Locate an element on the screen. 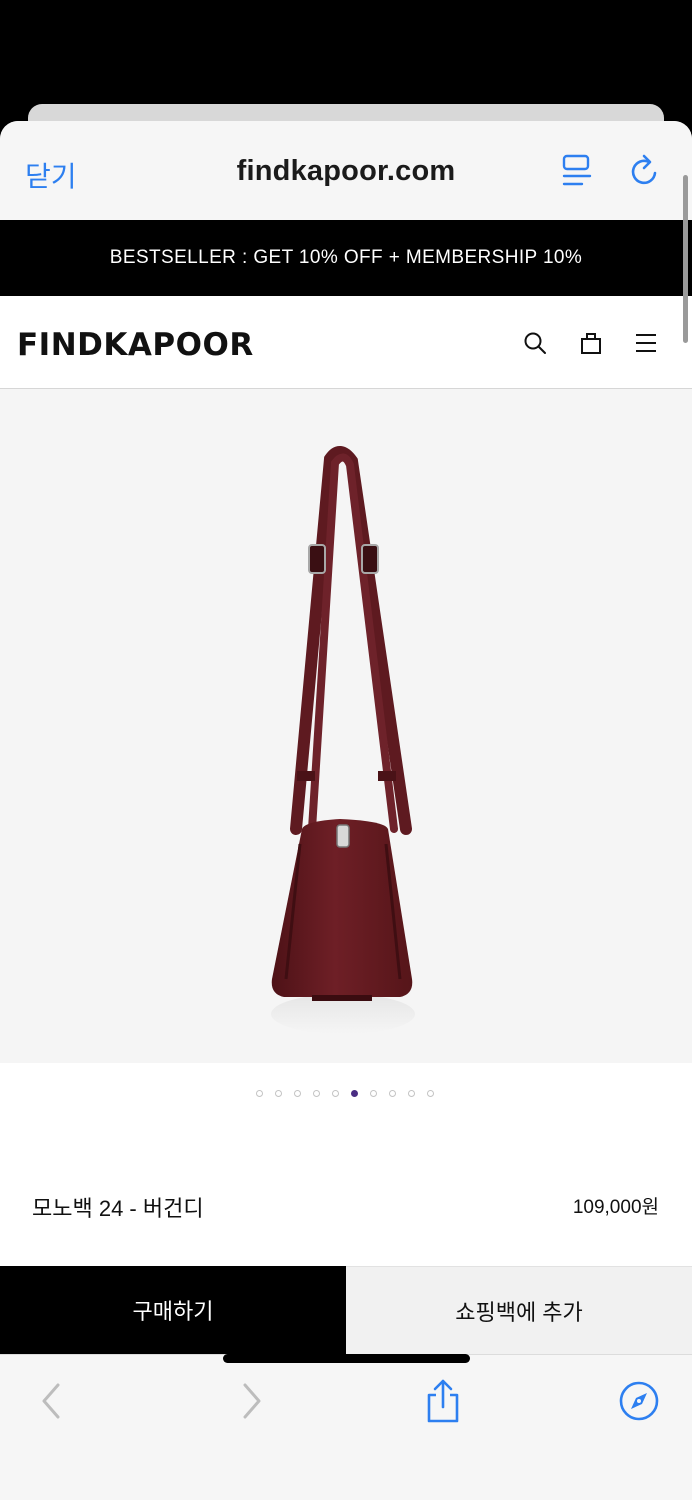 This screenshot has width=692, height=1500. product-price: 109,000원 is located at coordinates (615, 1207).